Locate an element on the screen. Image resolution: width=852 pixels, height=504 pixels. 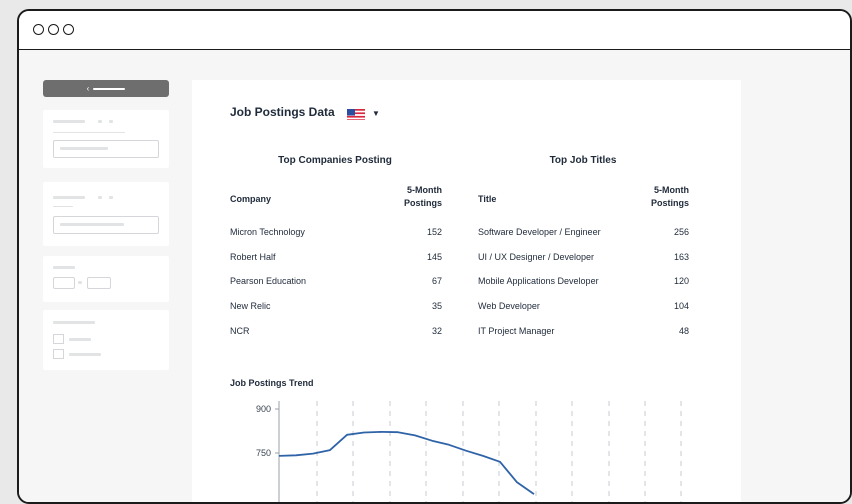
window-controls is located at coordinates (53, 29).